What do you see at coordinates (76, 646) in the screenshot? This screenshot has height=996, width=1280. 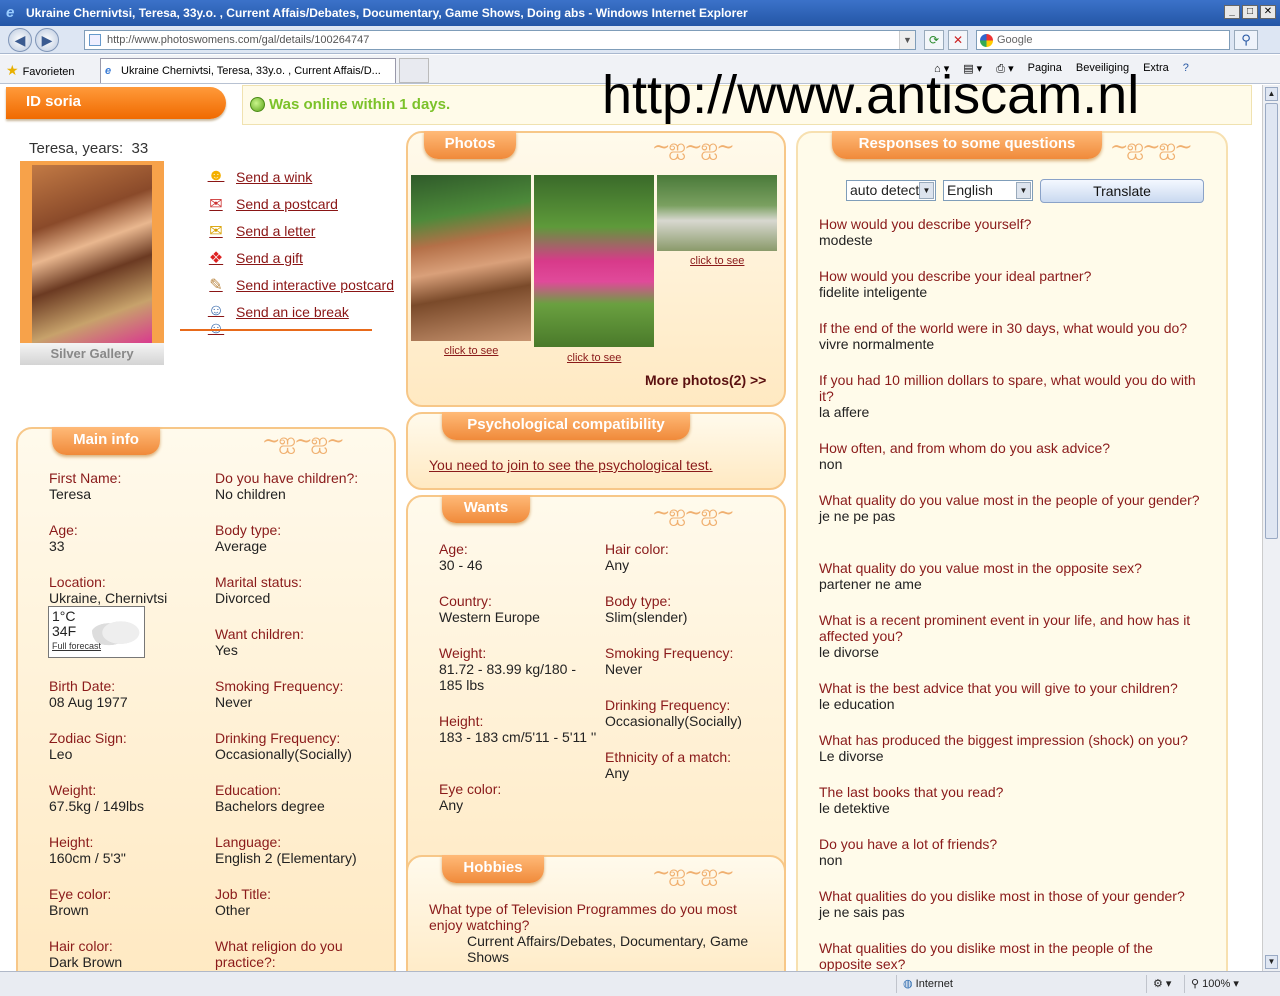 I see `full-forecast-link: Full forecast` at bounding box center [76, 646].